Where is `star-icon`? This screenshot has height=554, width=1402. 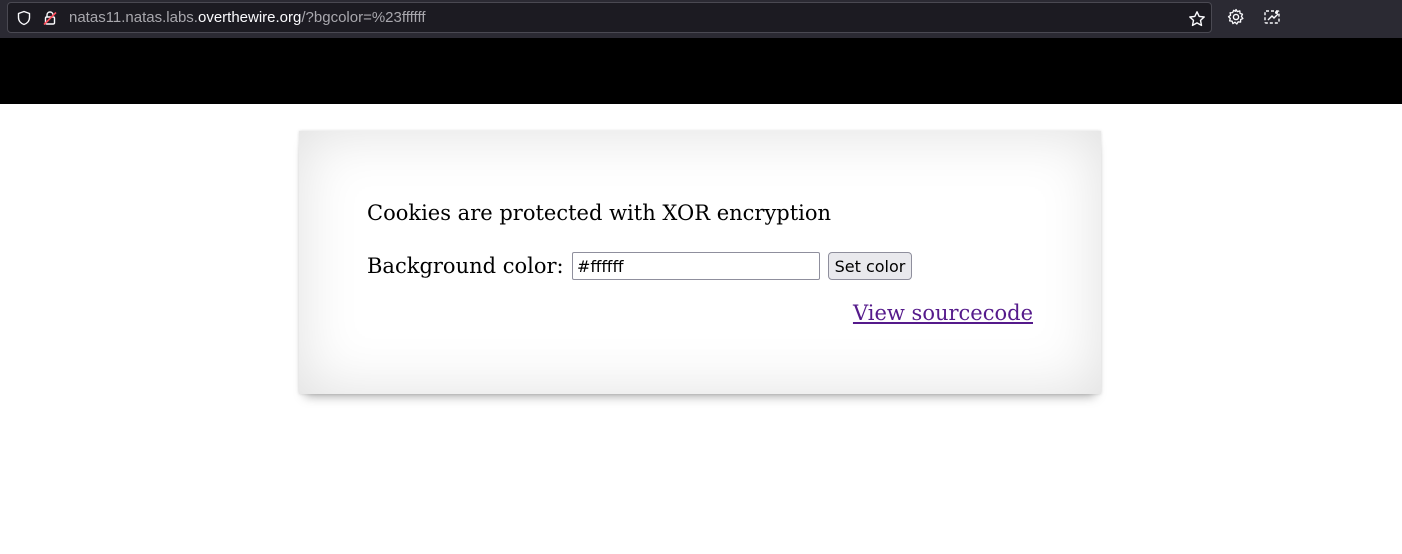 star-icon is located at coordinates (1196, 18).